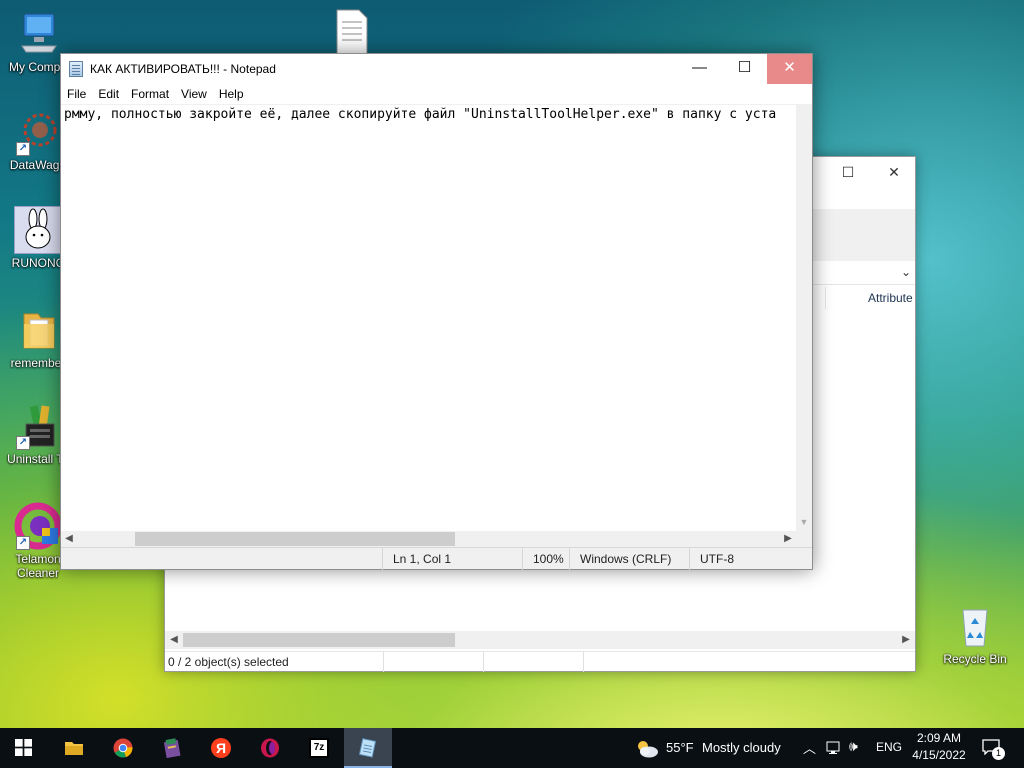 The image size is (1024, 768). Describe the element at coordinates (680, 747) in the screenshot. I see `weather-temperature: 55°F` at that location.